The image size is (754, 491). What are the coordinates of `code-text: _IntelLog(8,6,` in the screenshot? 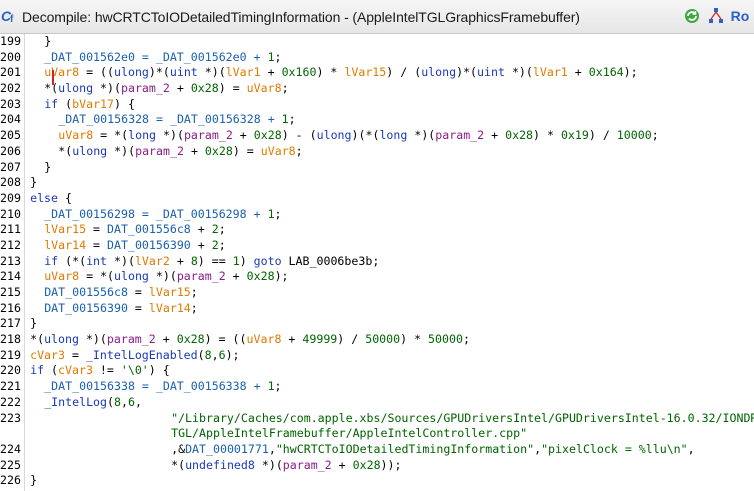 It's located at (93, 403).